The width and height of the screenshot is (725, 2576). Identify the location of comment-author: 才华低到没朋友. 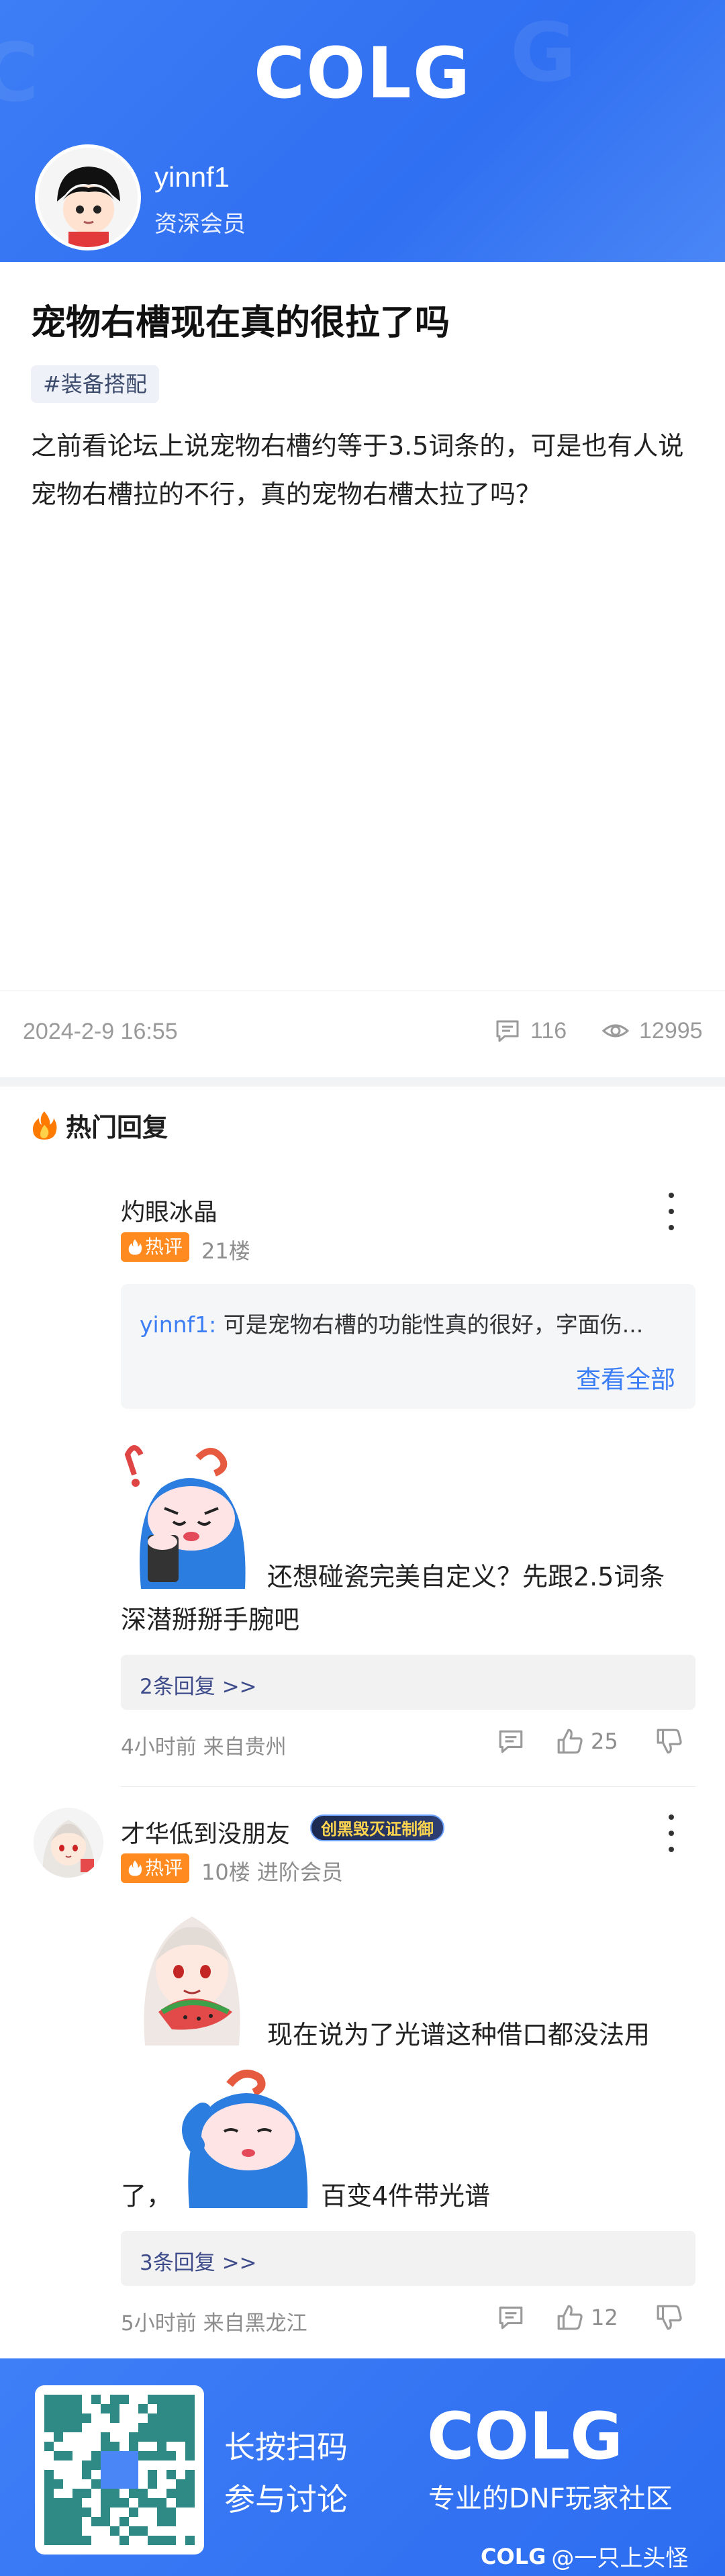
(205, 1831).